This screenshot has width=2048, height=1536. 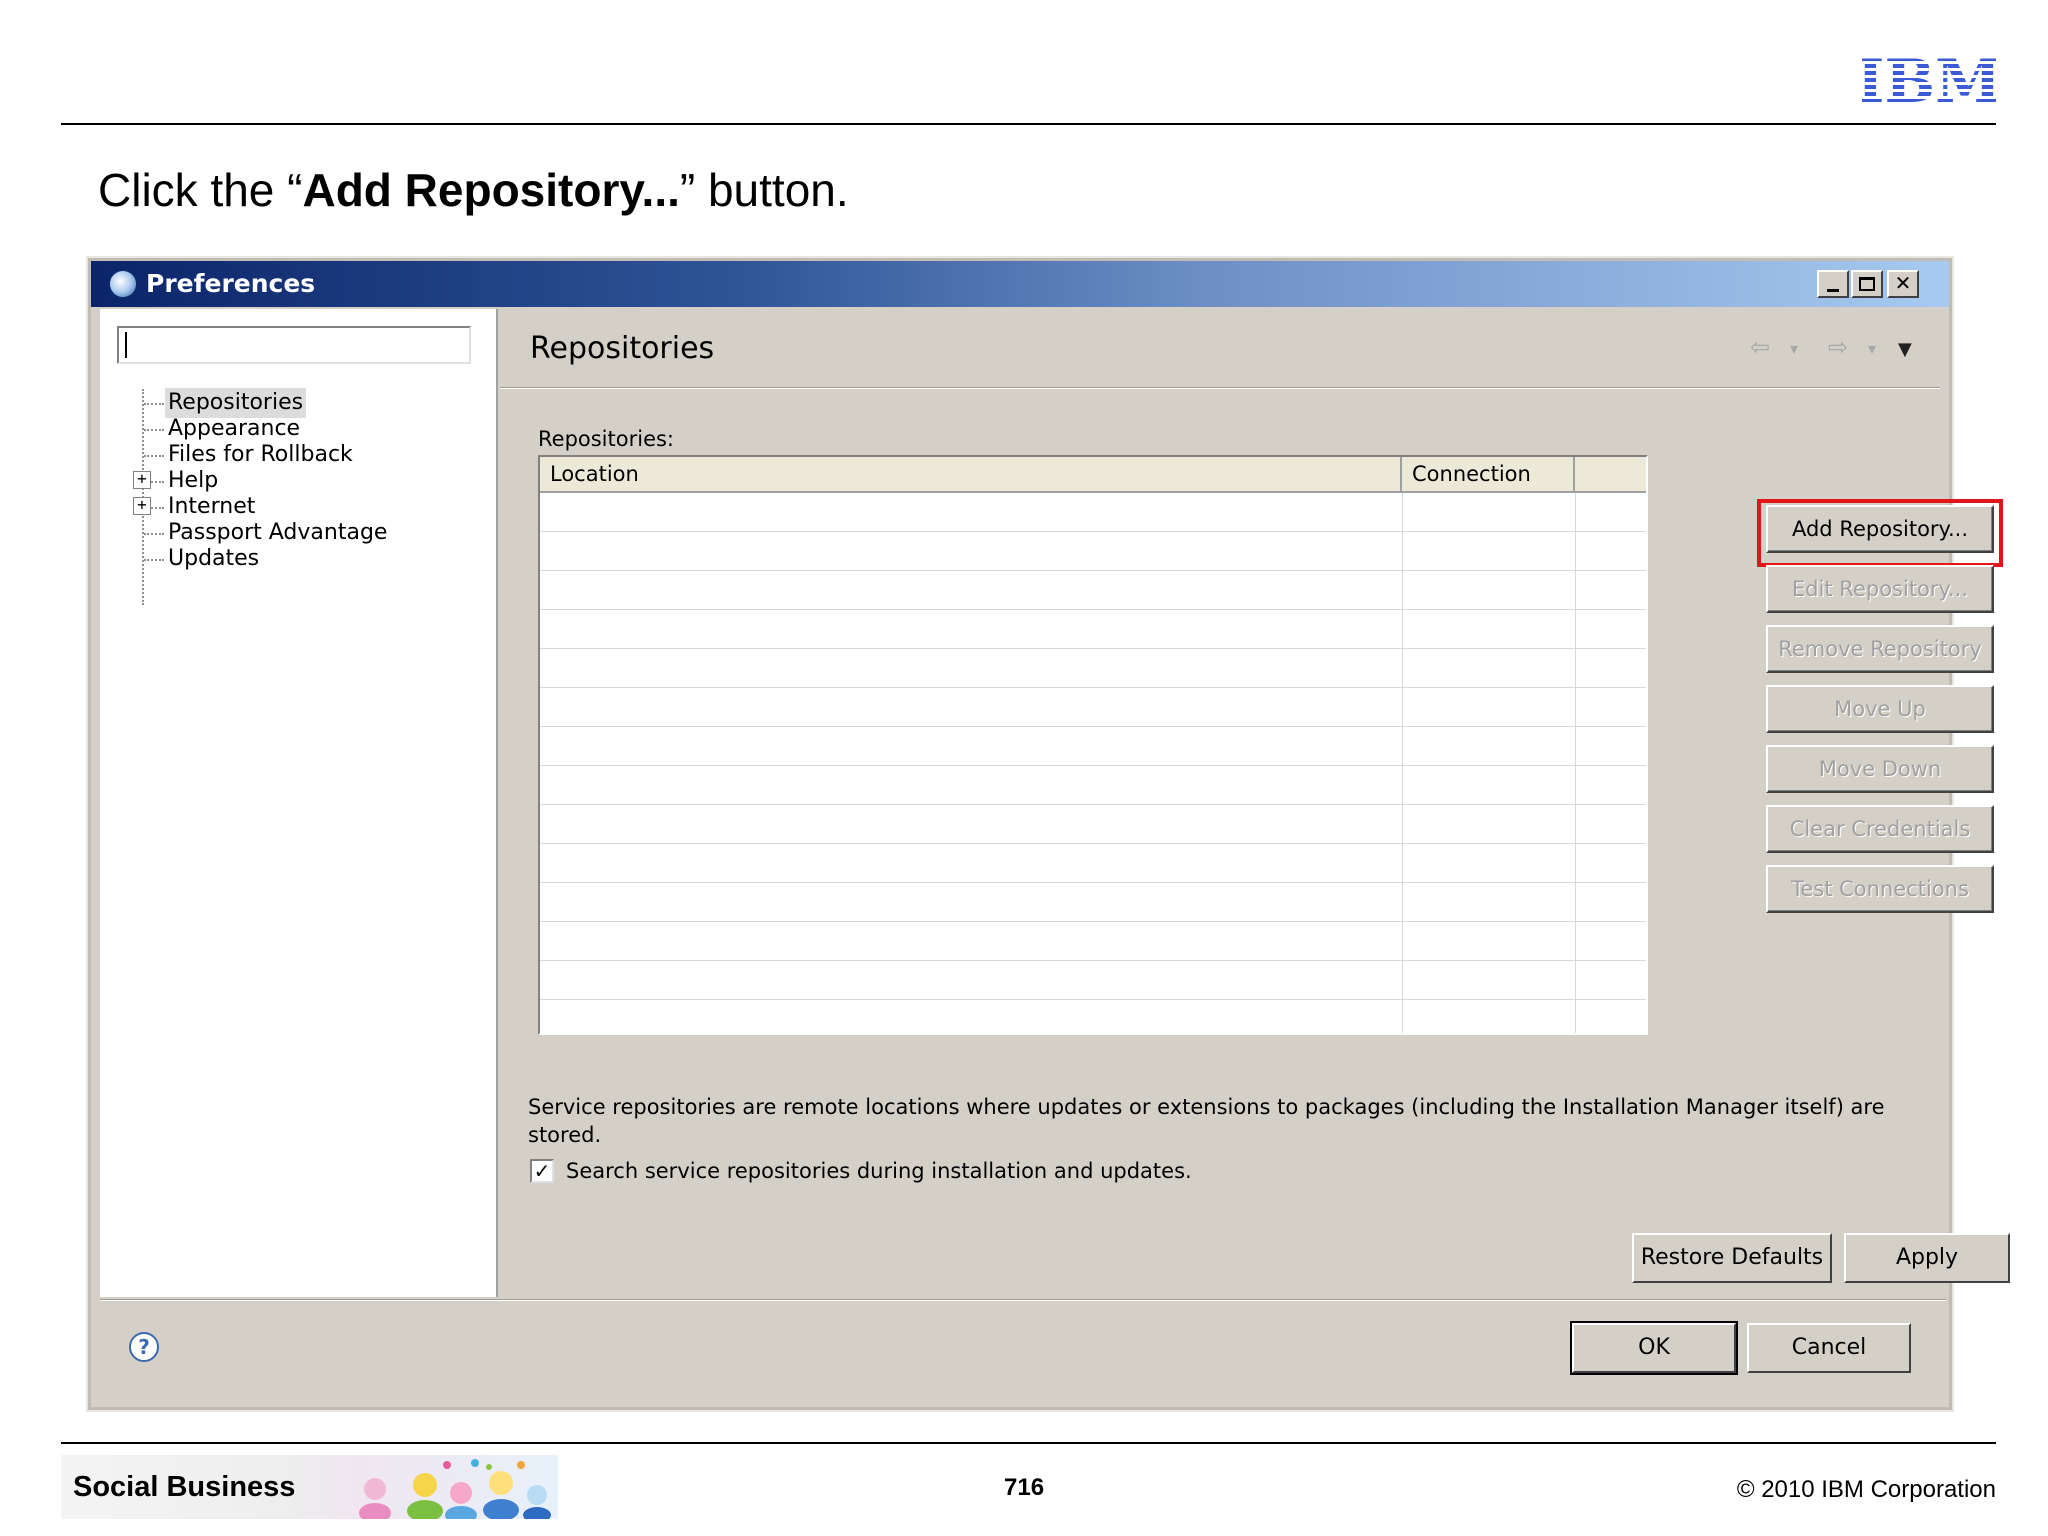 I want to click on forward-history-dropdown-icon: ▾, so click(x=1872, y=348).